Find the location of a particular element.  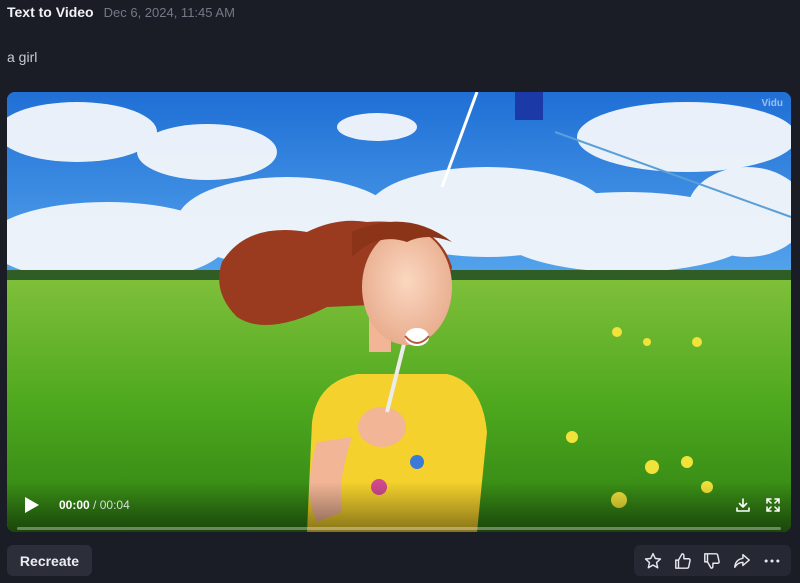

current-time: 00:00 is located at coordinates (74, 505).